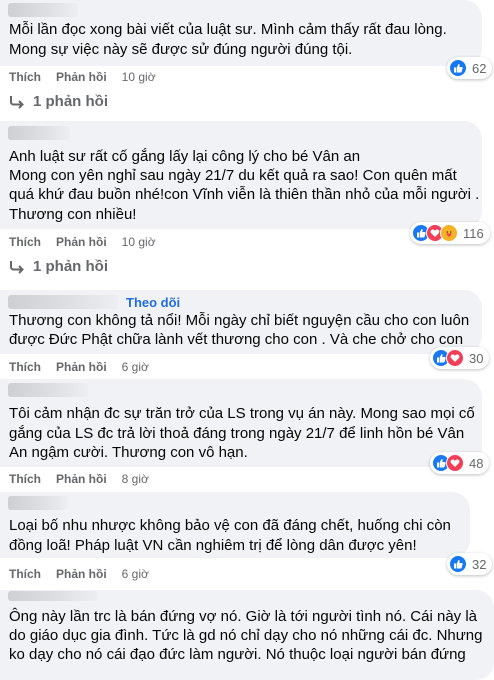  I want to click on reaction-summary: 62, so click(470, 68).